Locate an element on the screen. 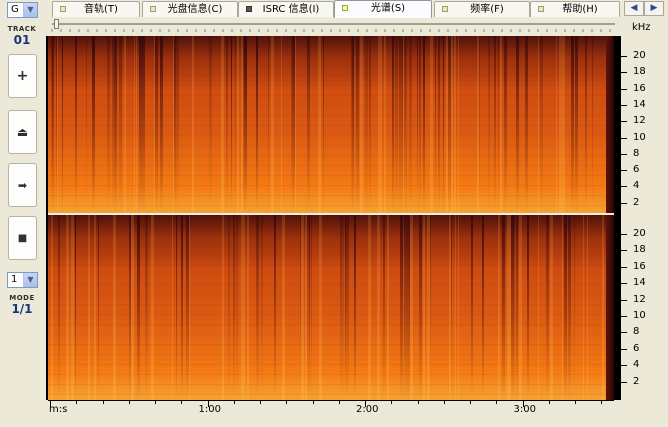 The height and width of the screenshot is (427, 668). position-slider is located at coordinates (333, 25).